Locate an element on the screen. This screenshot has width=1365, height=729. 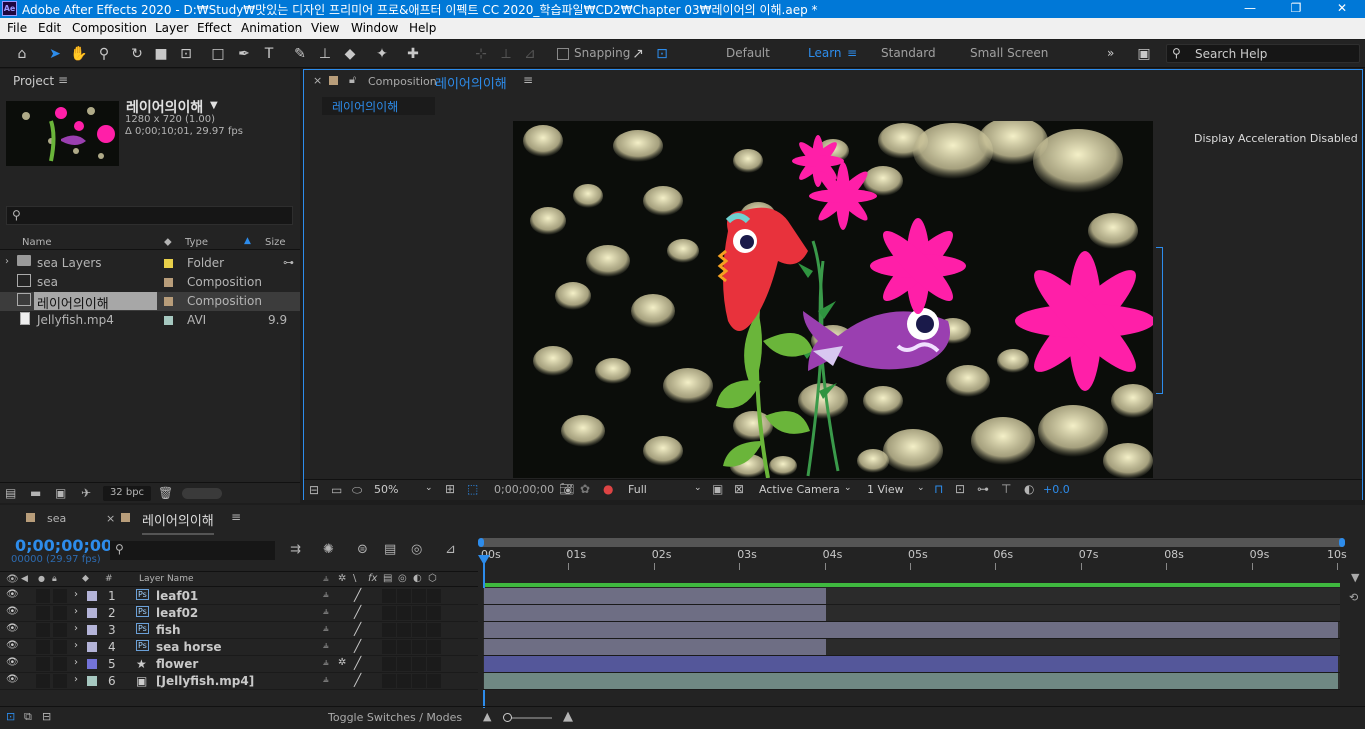
menu-window: Window is located at coordinates (374, 28).